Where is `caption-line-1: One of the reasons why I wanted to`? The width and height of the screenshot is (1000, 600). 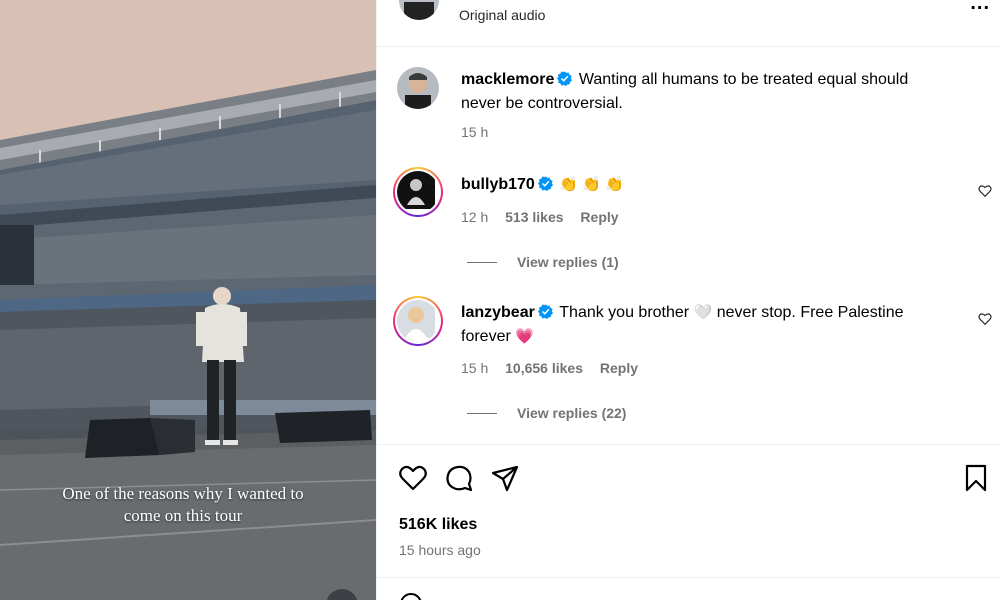
caption-line-1: One of the reasons why I wanted to is located at coordinates (183, 493).